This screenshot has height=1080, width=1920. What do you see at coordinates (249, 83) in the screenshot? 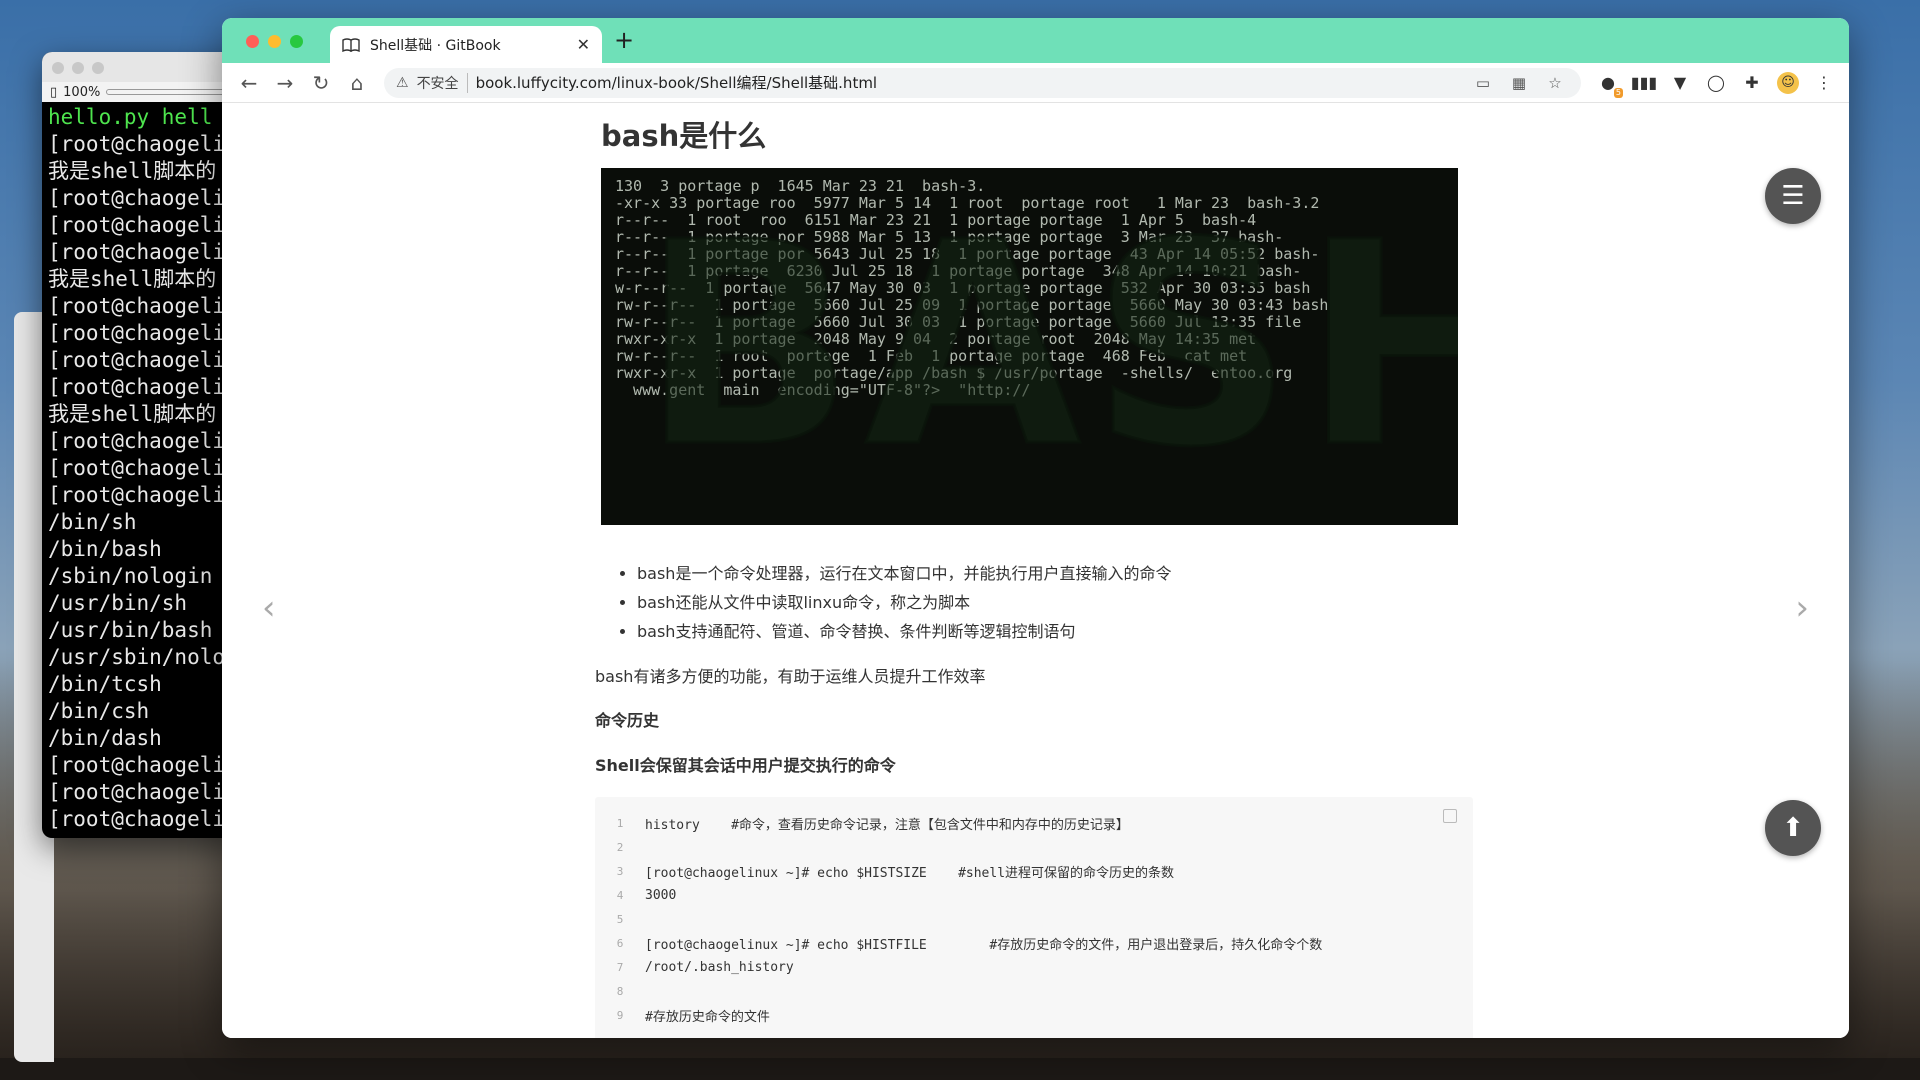
I see `back-button: ←` at bounding box center [249, 83].